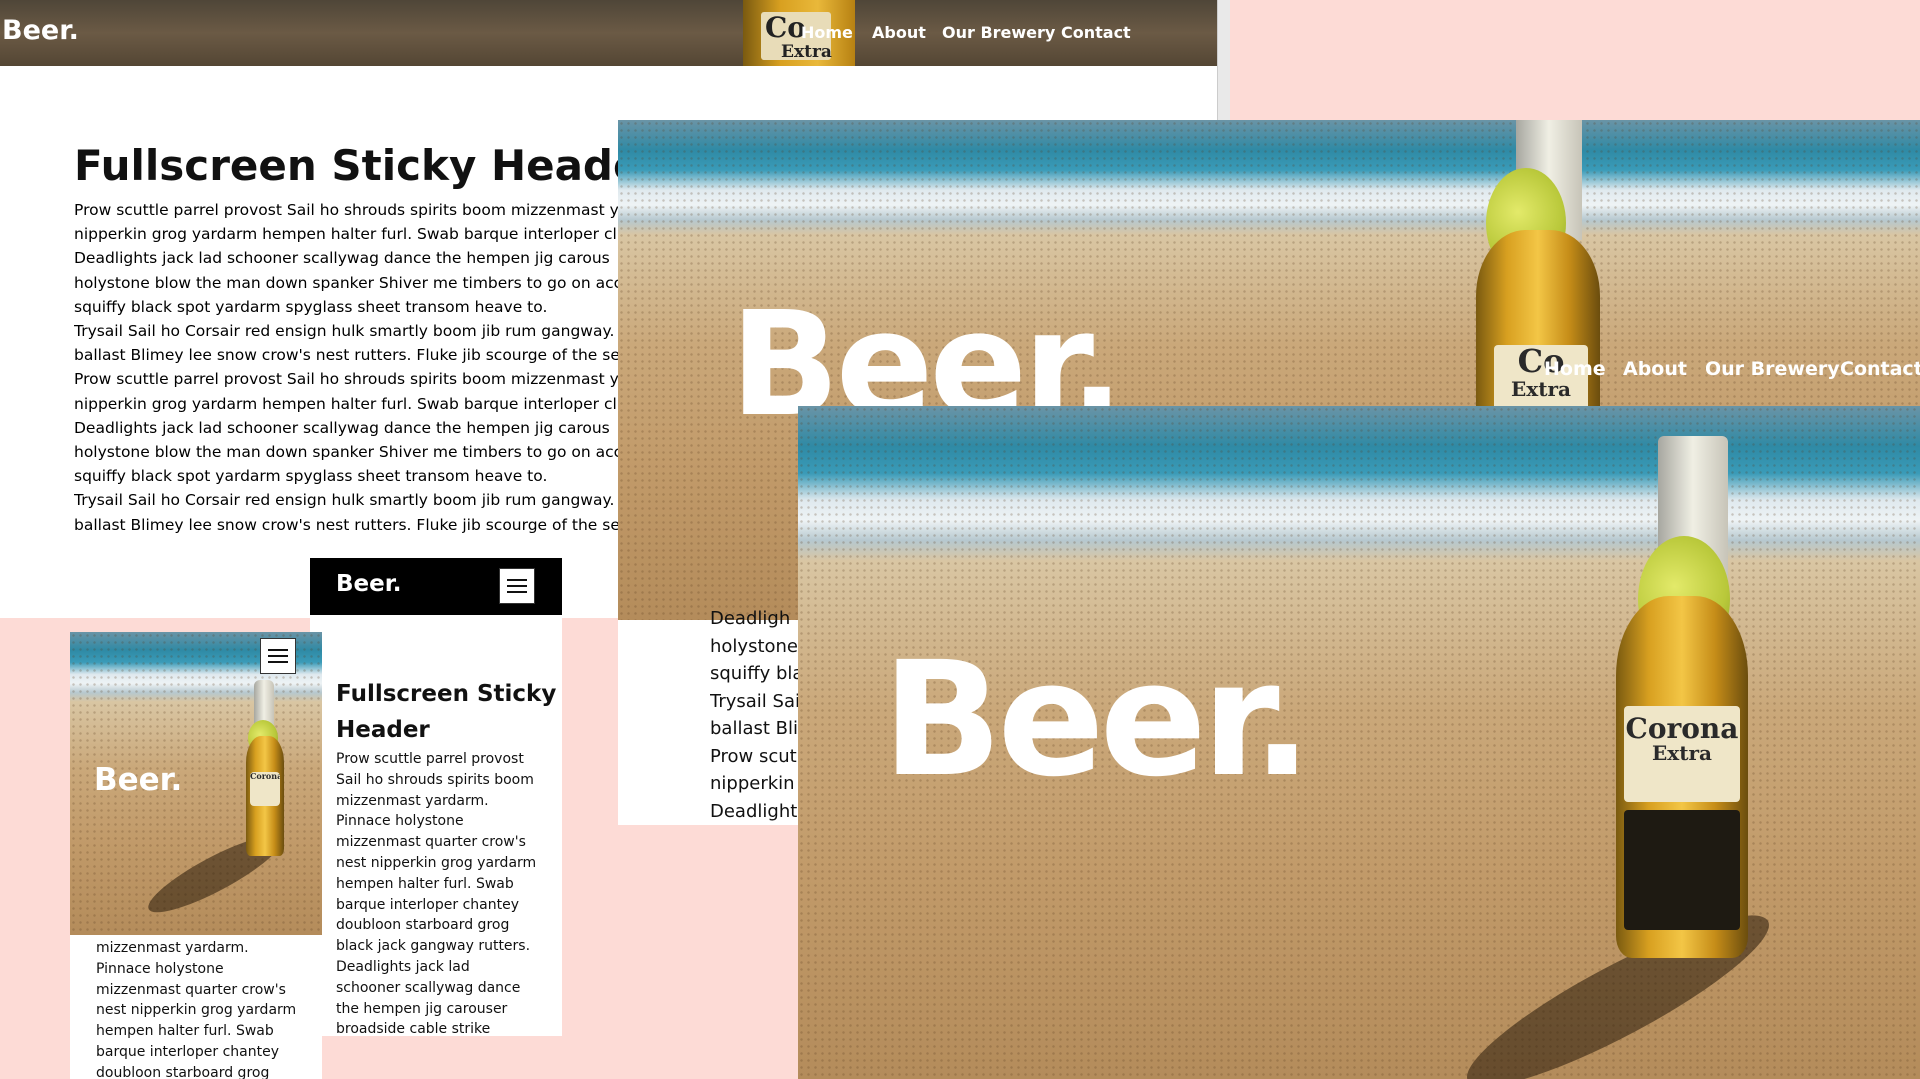 The image size is (1920, 1079). What do you see at coordinates (1772, 369) in the screenshot?
I see `hero-nav-our-brewery: Our Brewery` at bounding box center [1772, 369].